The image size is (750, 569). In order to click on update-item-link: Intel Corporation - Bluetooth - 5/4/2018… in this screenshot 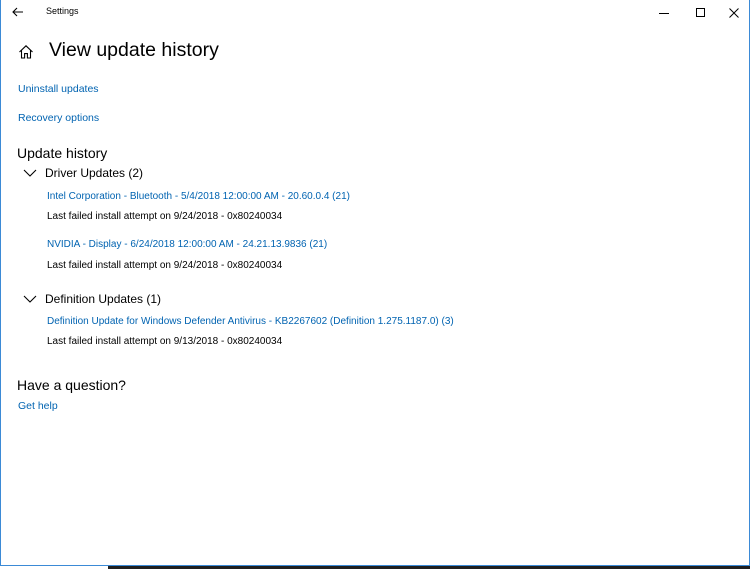, I will do `click(198, 196)`.